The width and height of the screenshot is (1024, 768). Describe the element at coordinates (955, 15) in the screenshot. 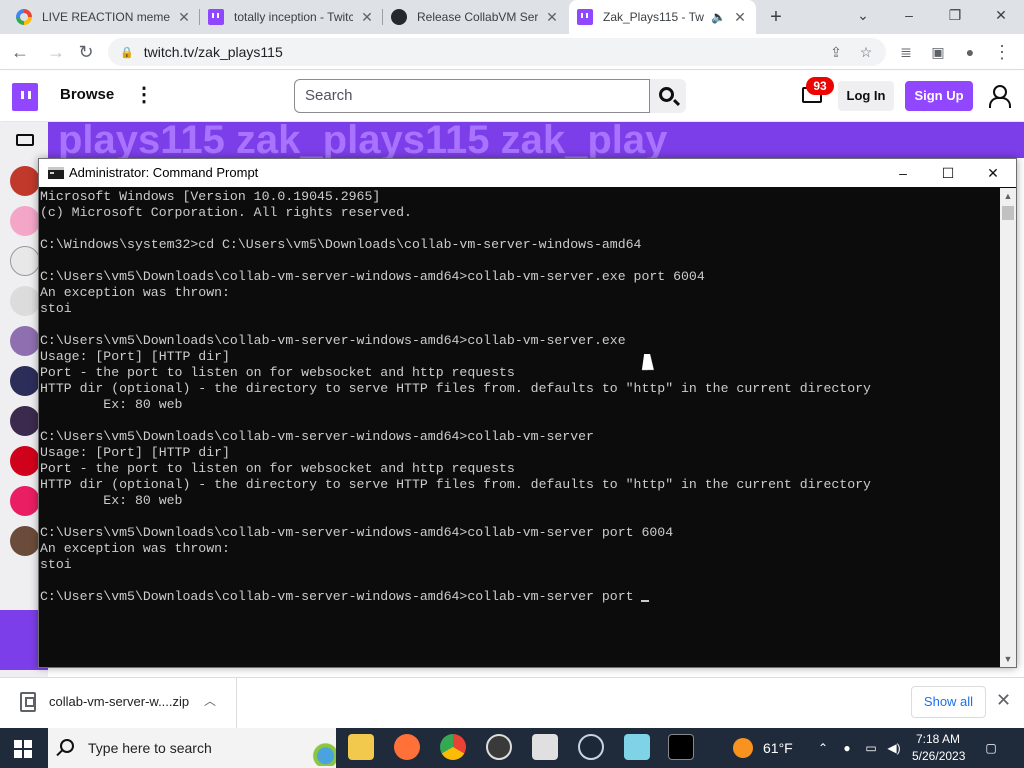

I see `restore-button: ❐` at that location.